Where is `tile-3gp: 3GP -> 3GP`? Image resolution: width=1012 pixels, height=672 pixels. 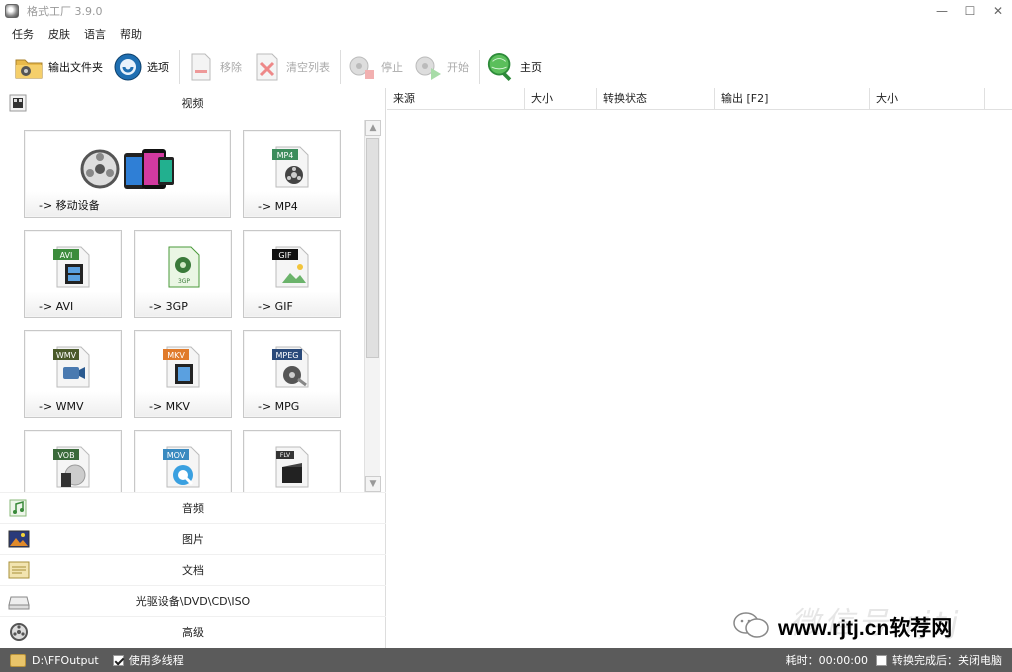 tile-3gp: 3GP -> 3GP is located at coordinates (183, 274).